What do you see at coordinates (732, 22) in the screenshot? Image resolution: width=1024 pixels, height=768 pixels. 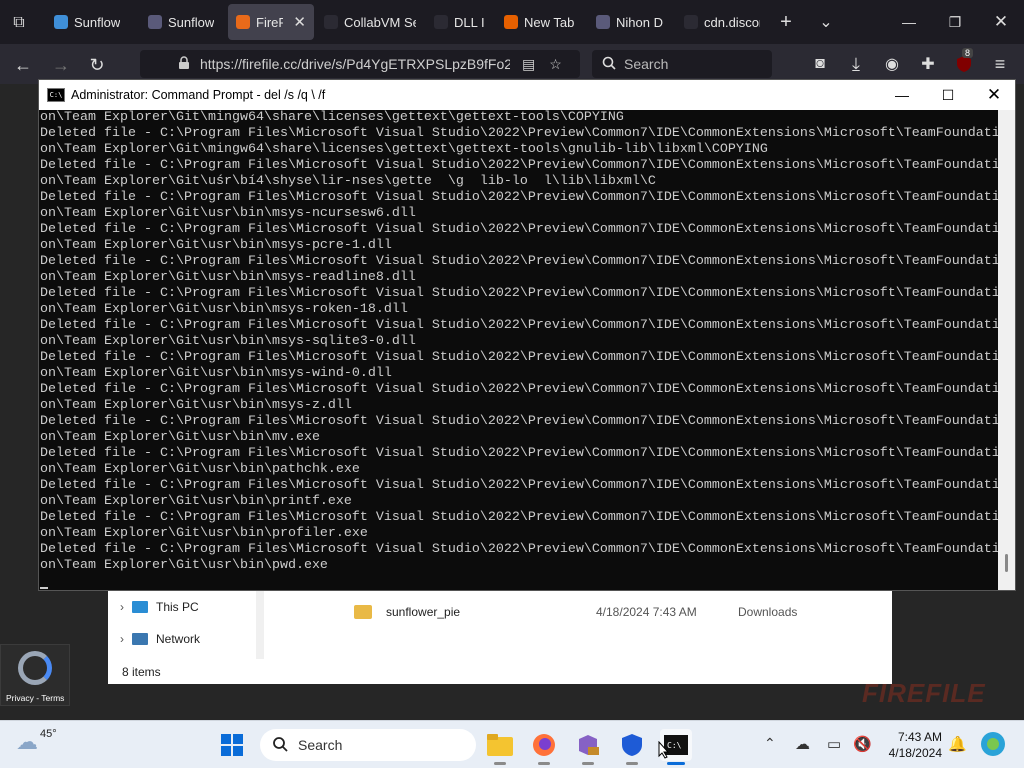 I see `tab-label: cdn.discorda` at bounding box center [732, 22].